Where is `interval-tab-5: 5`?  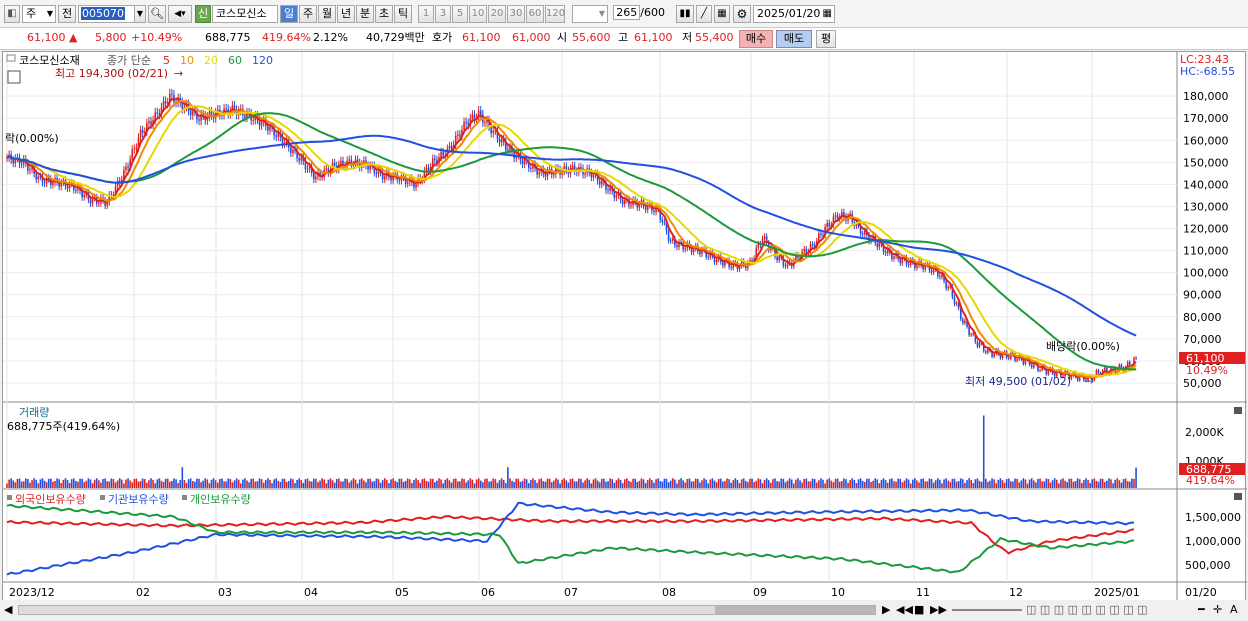 interval-tab-5: 5 is located at coordinates (460, 14).